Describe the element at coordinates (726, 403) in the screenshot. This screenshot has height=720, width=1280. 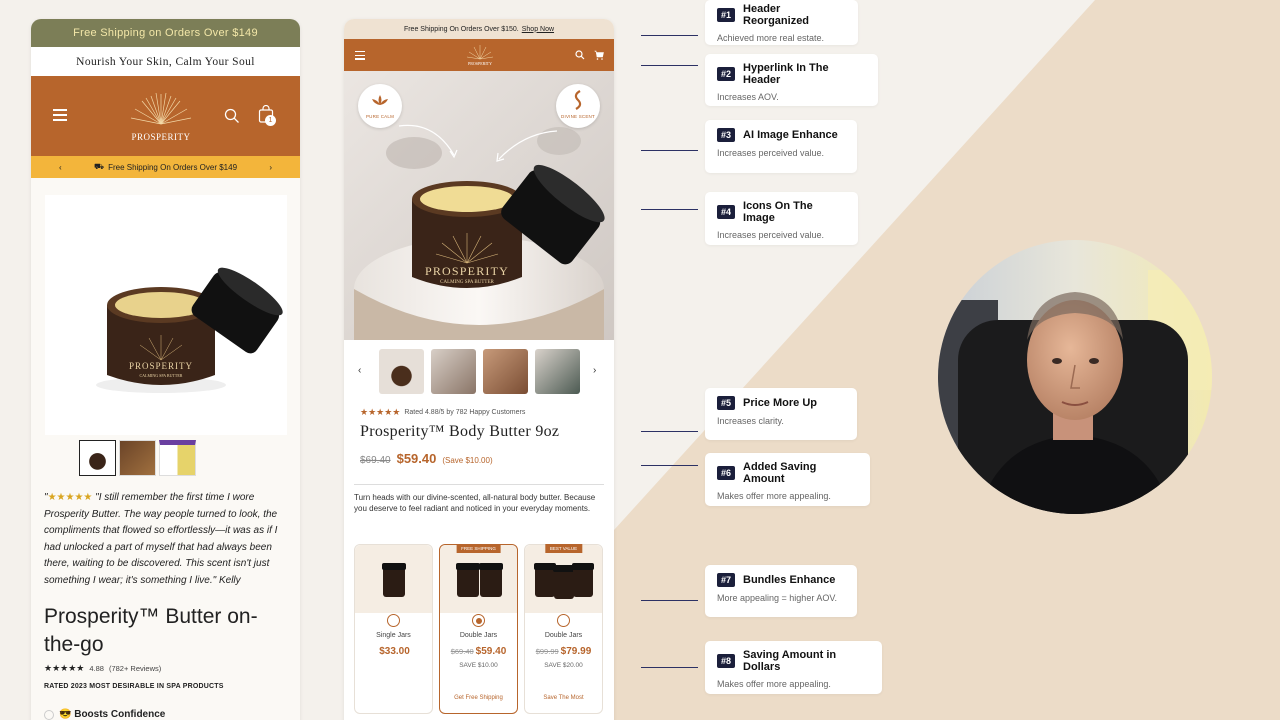
I see `annotation-number: #5` at that location.